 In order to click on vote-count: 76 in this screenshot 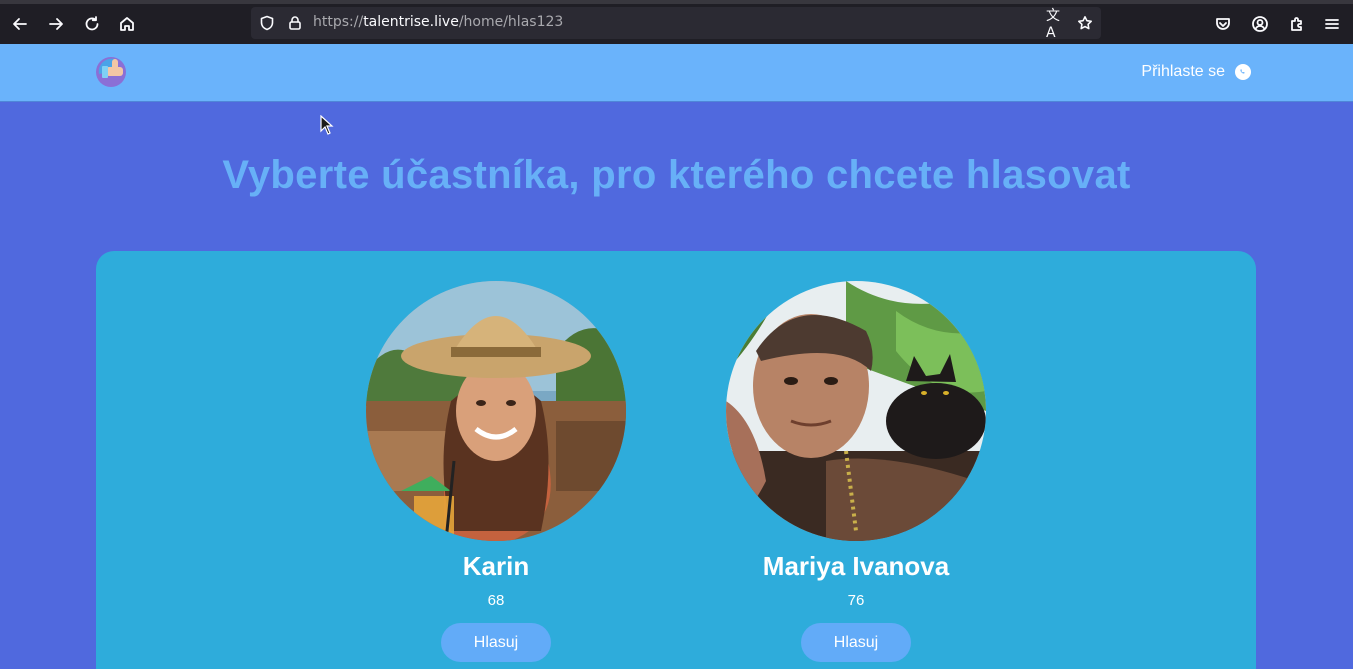, I will do `click(856, 600)`.